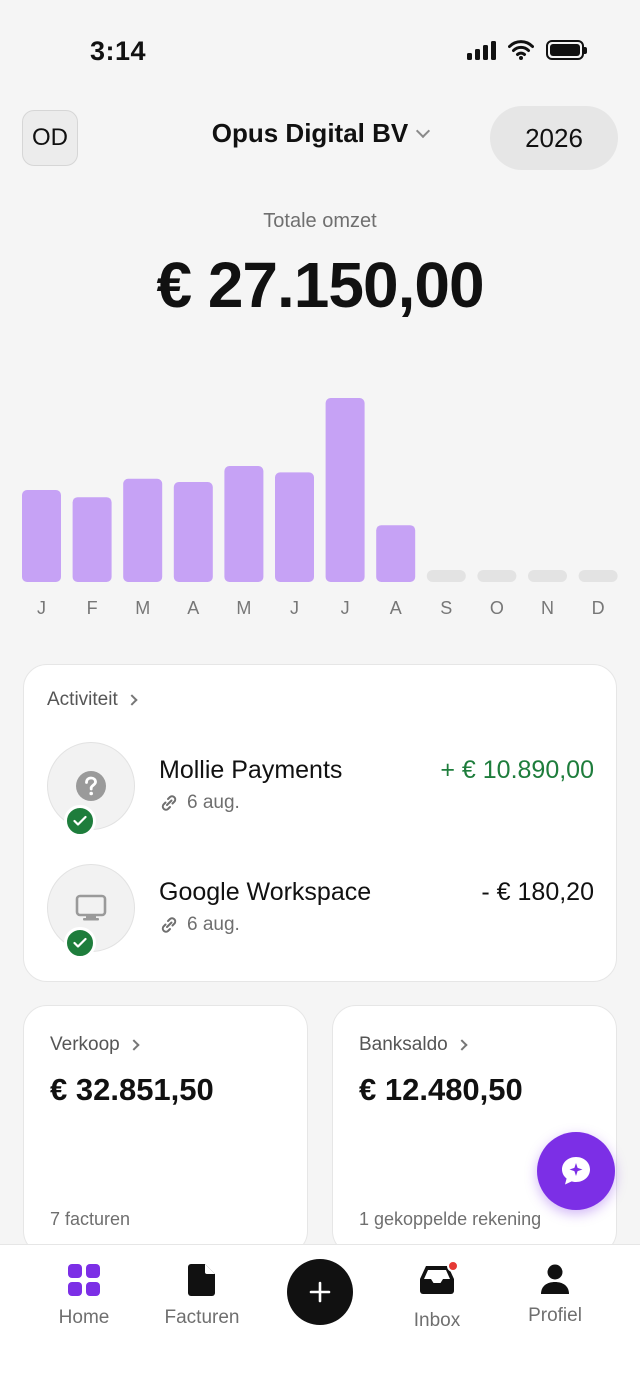  Describe the element at coordinates (251, 770) in the screenshot. I see `transaction-name: Mollie Payments` at that location.